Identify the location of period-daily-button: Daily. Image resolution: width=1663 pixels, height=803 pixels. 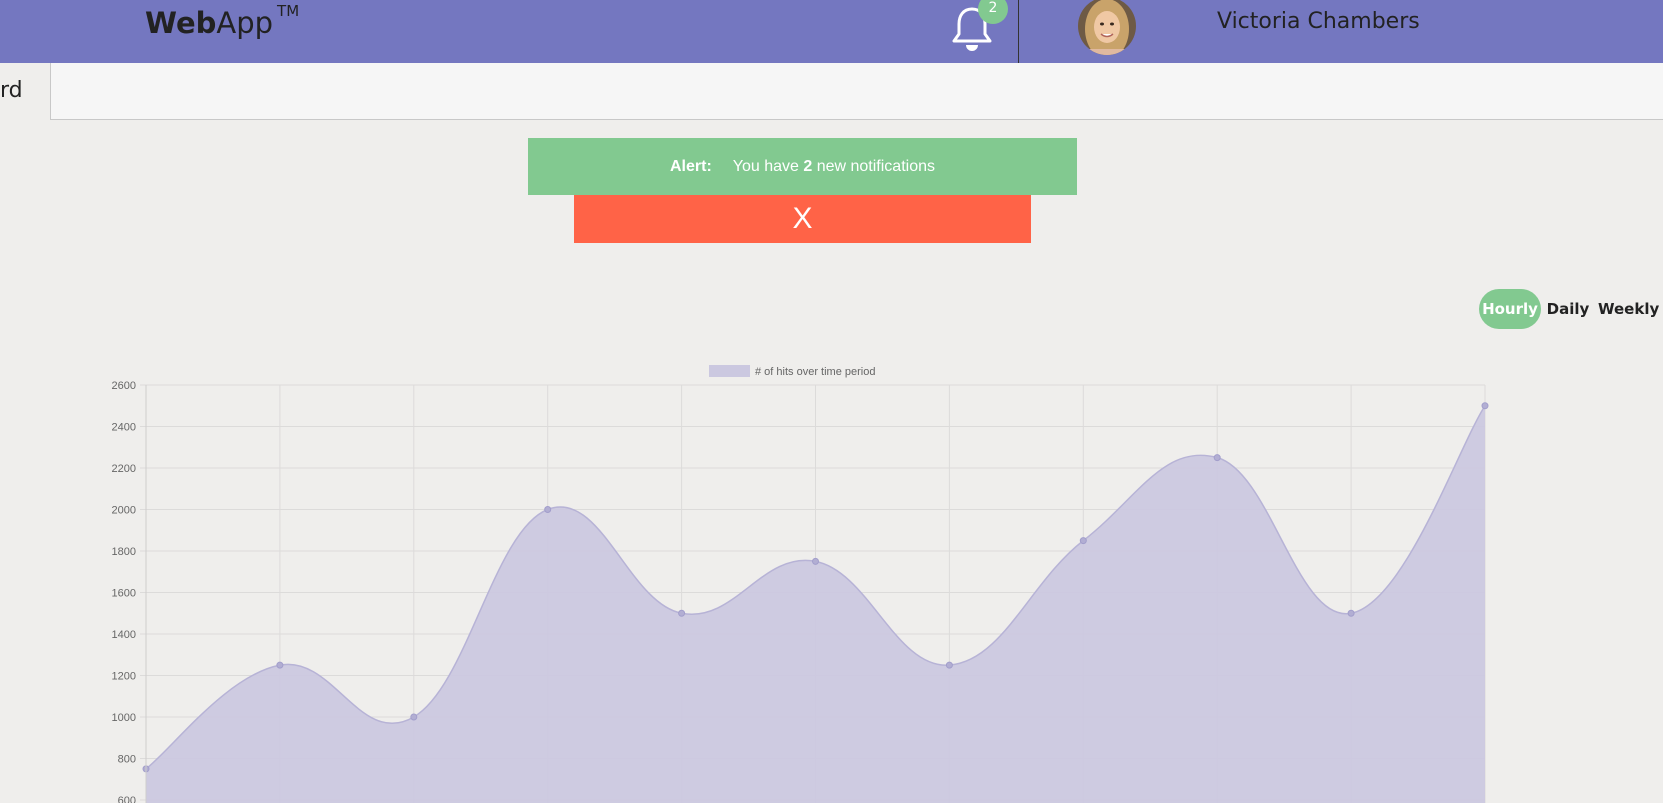
(1568, 309).